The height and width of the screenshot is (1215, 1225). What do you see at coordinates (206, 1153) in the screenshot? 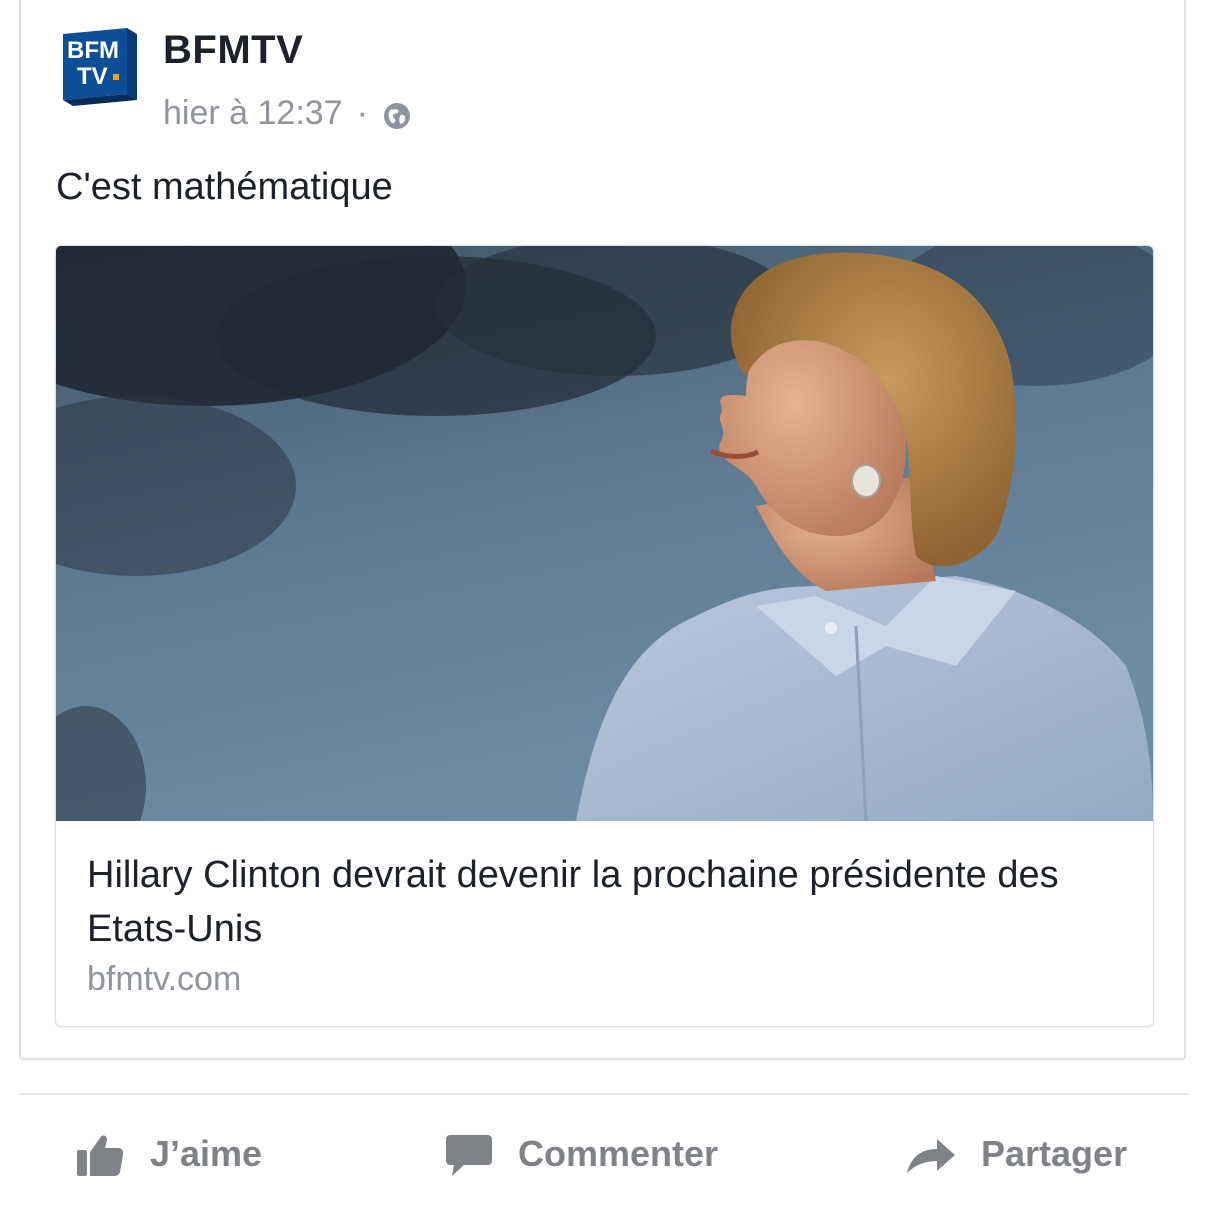
I see `like-label: J’aime` at bounding box center [206, 1153].